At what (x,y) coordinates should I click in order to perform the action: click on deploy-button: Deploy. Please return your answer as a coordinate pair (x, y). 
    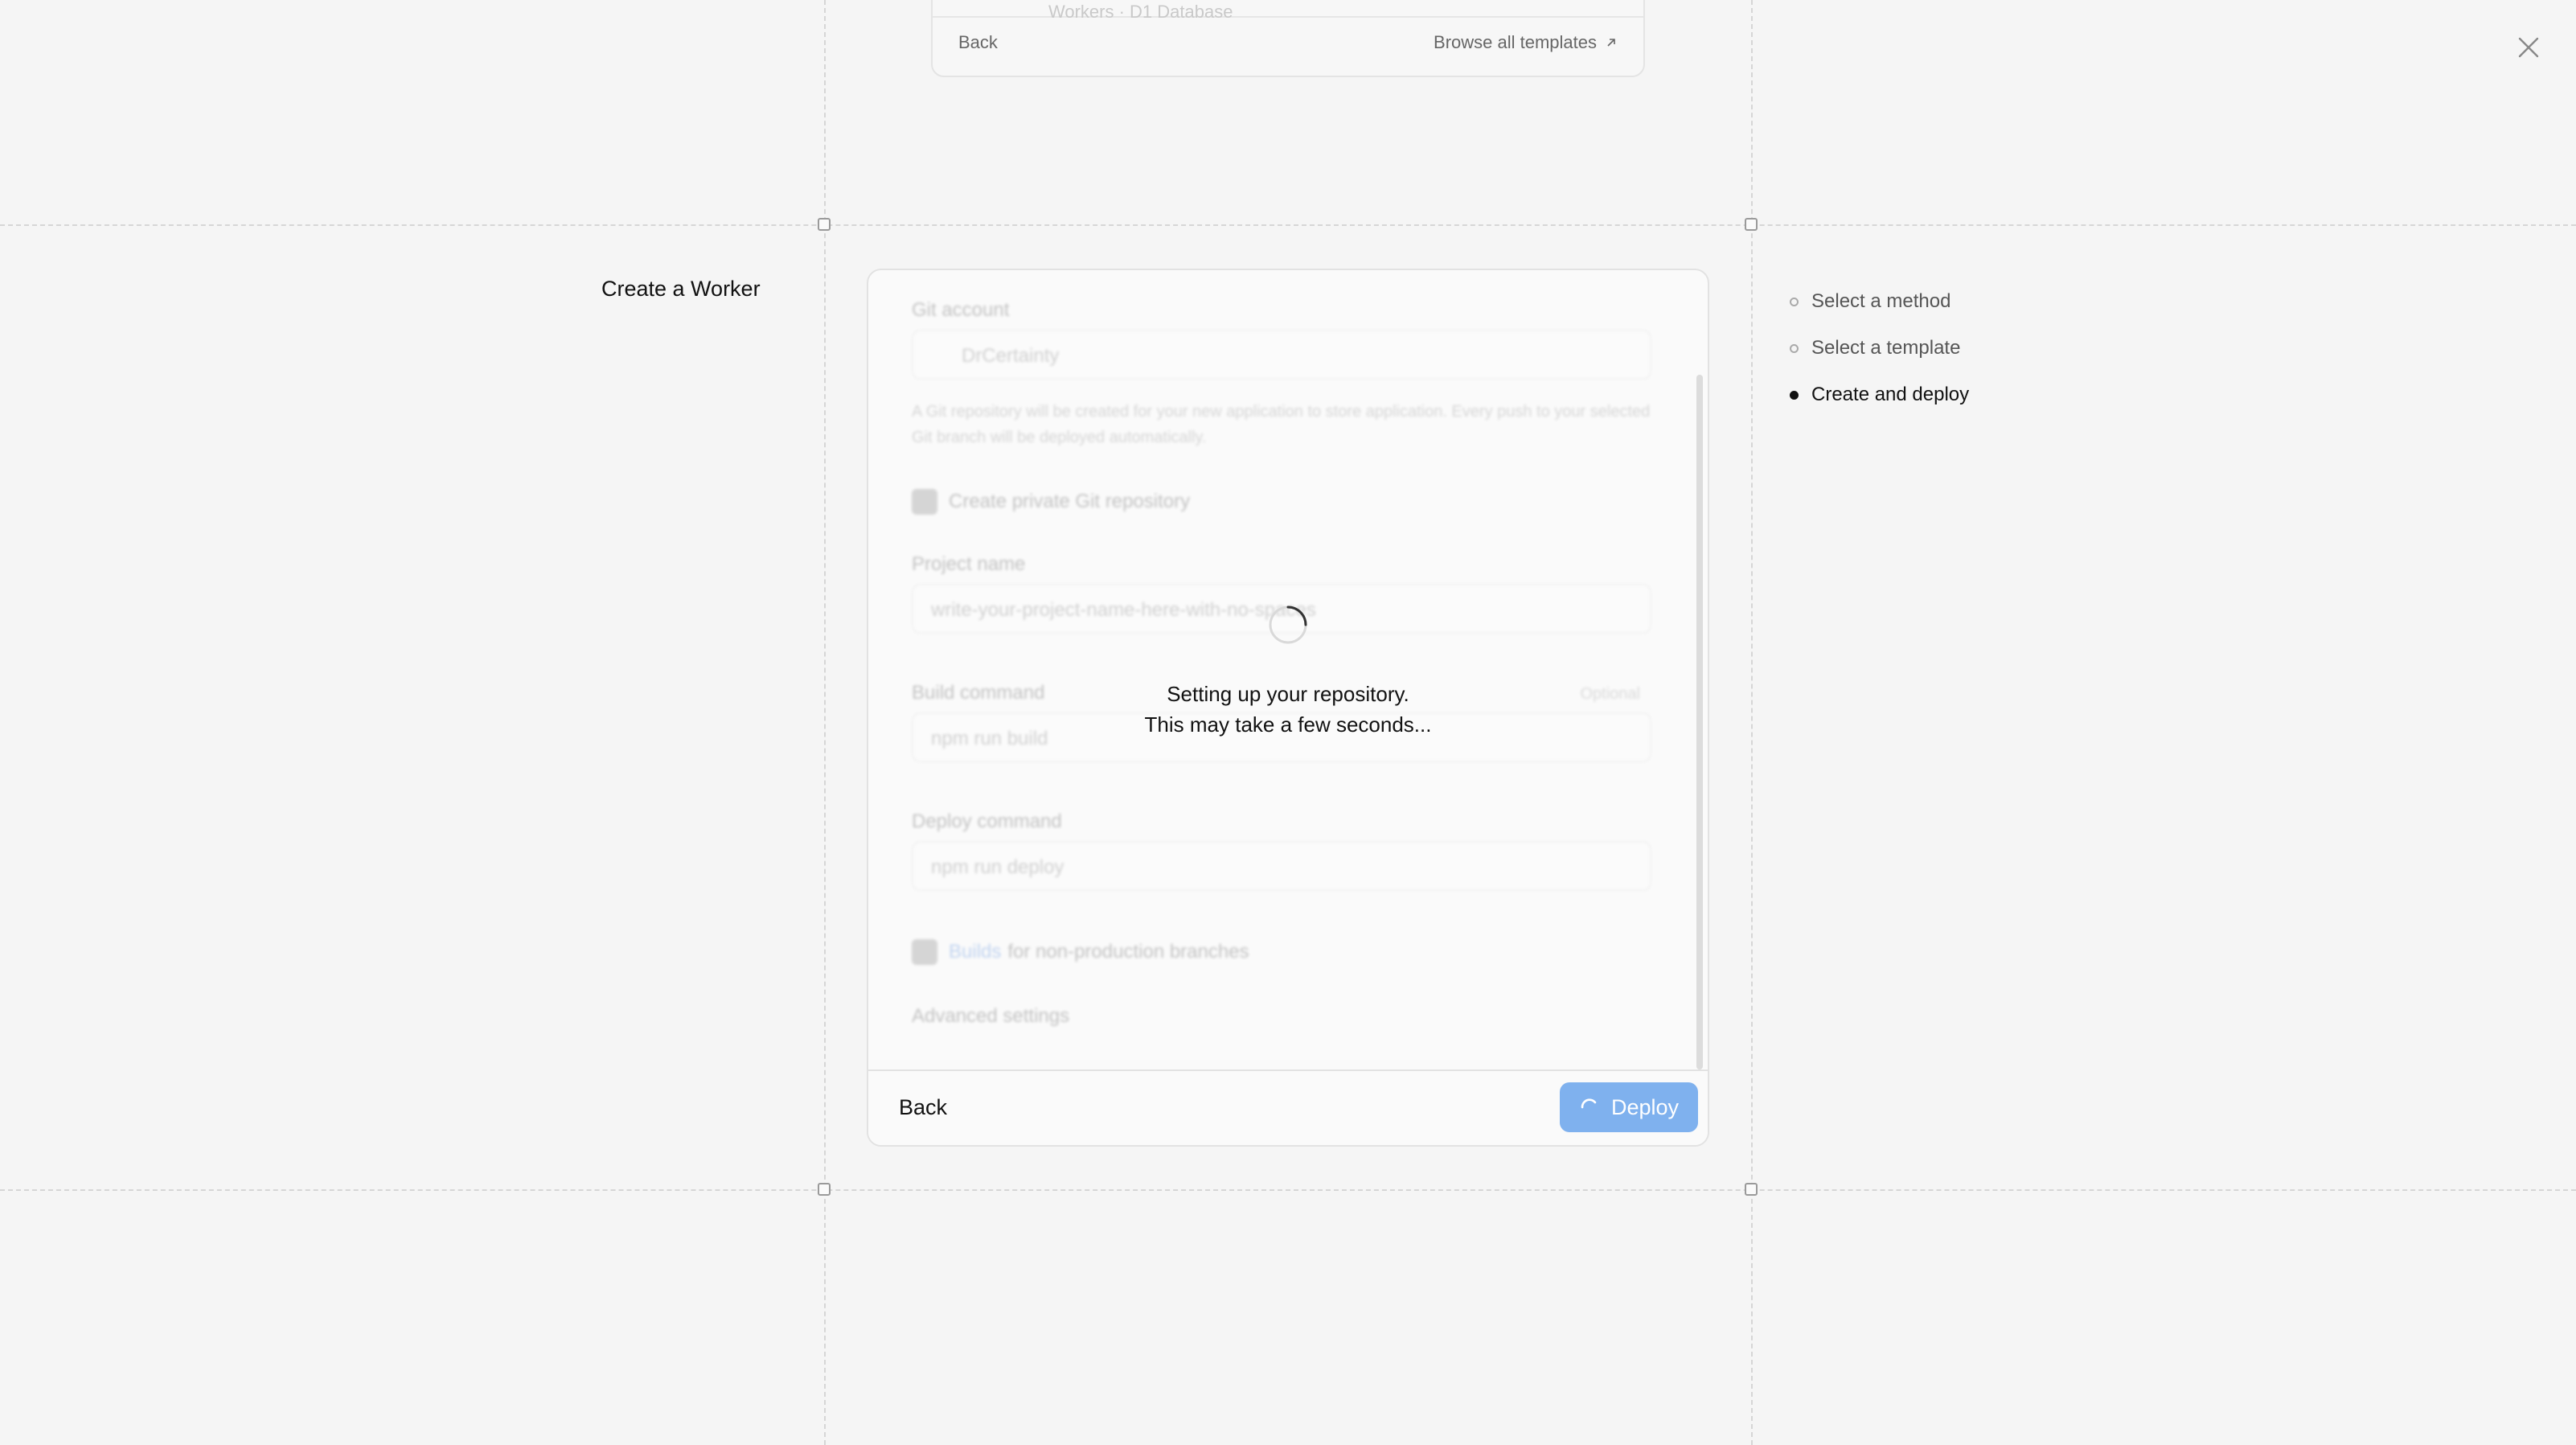
    Looking at the image, I should click on (1629, 1107).